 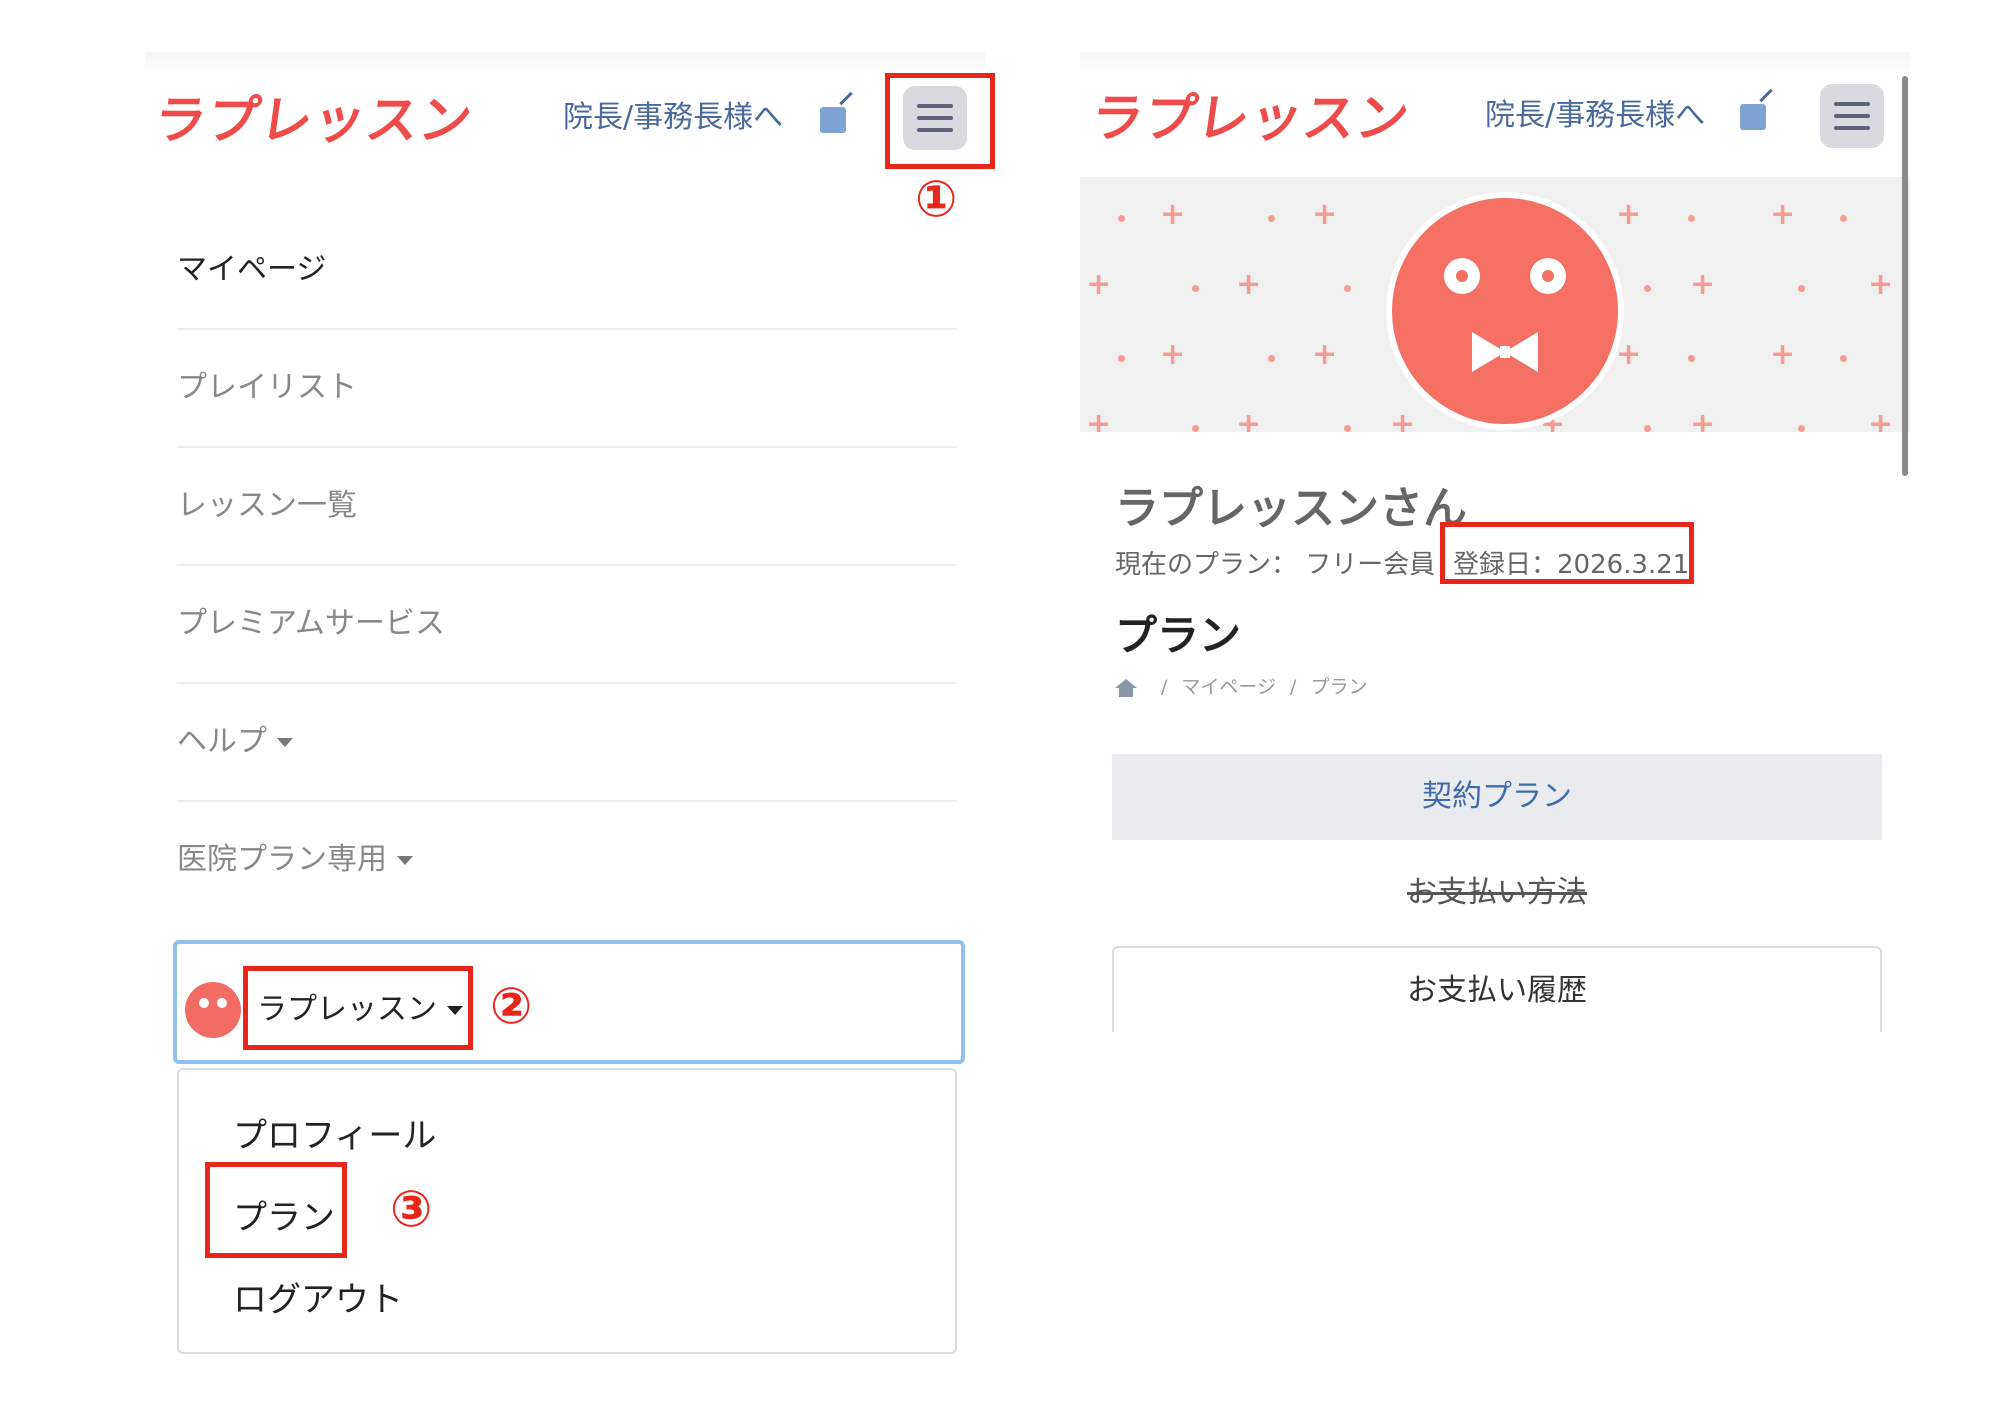 I want to click on menu-item-clinic-plan-label: 医院プラン専用, so click(x=282, y=859).